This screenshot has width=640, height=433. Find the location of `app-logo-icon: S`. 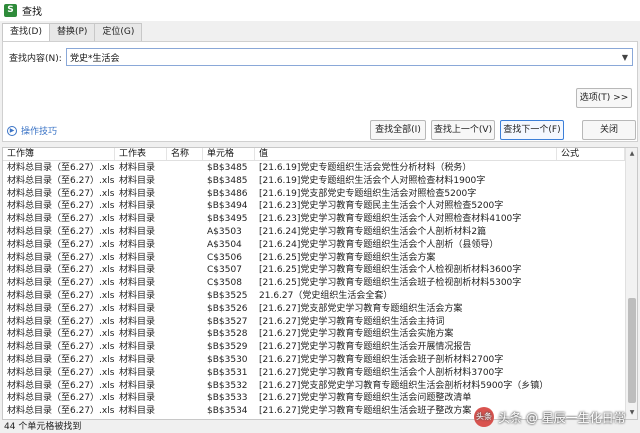

app-logo-icon: S is located at coordinates (10, 10).